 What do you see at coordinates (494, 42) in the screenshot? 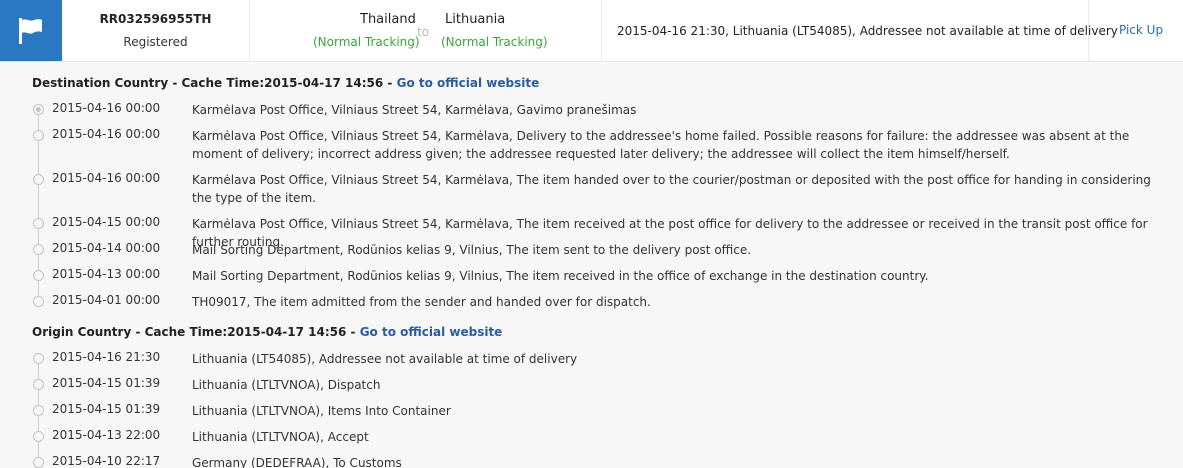
I see `destination-tracking-mode: (Normal Tracking)` at bounding box center [494, 42].